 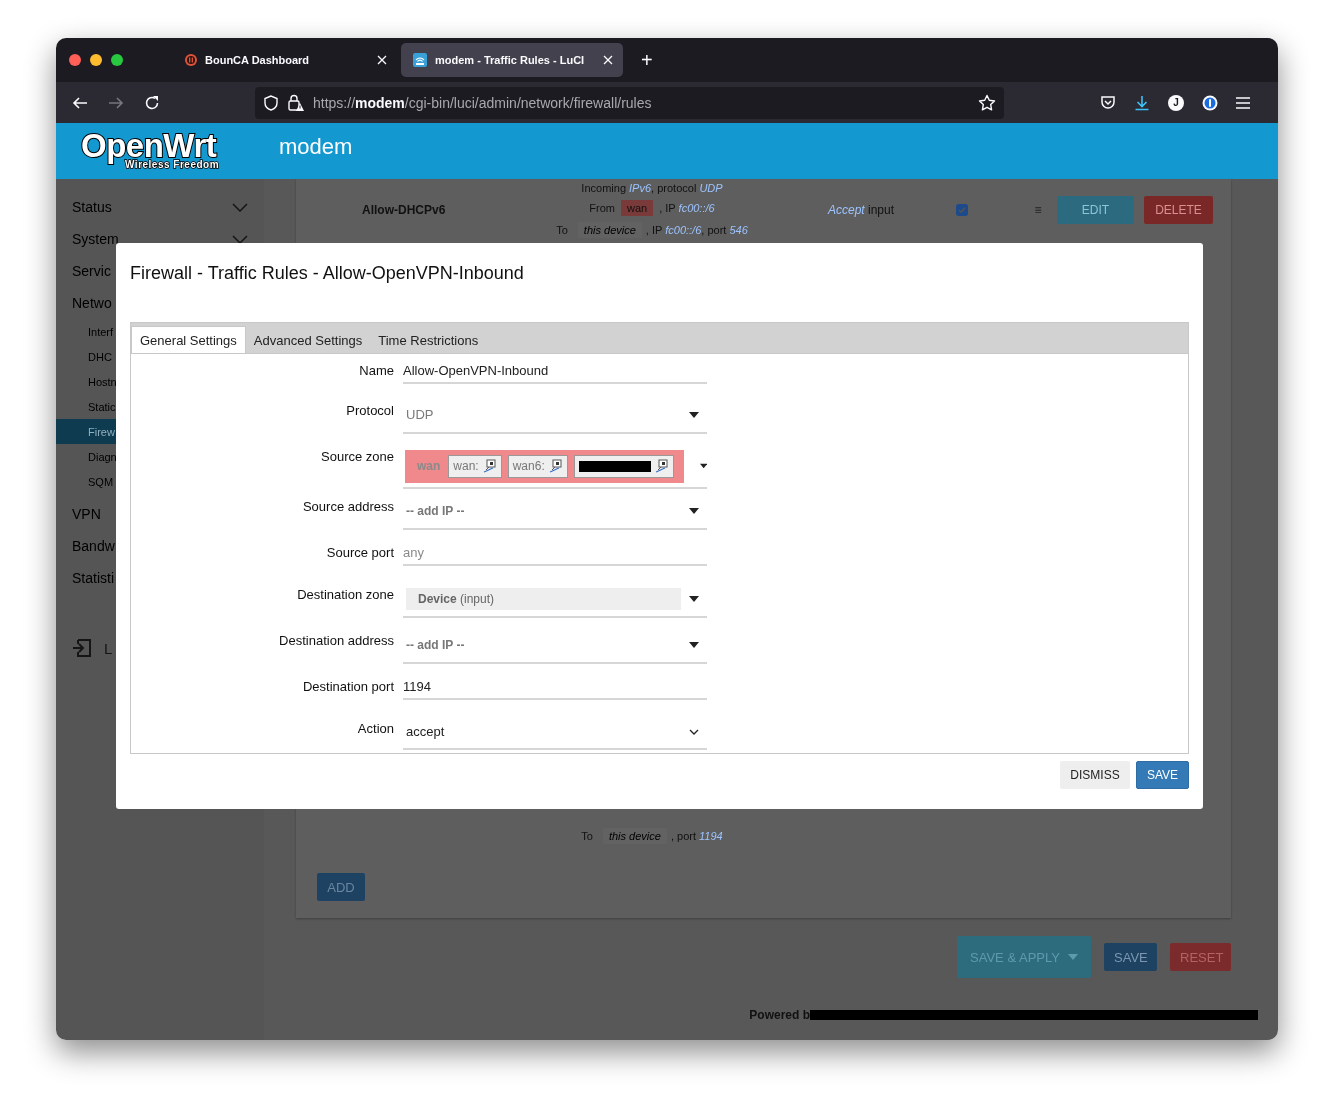 I want to click on rule-action: Accept input, so click(x=862, y=210).